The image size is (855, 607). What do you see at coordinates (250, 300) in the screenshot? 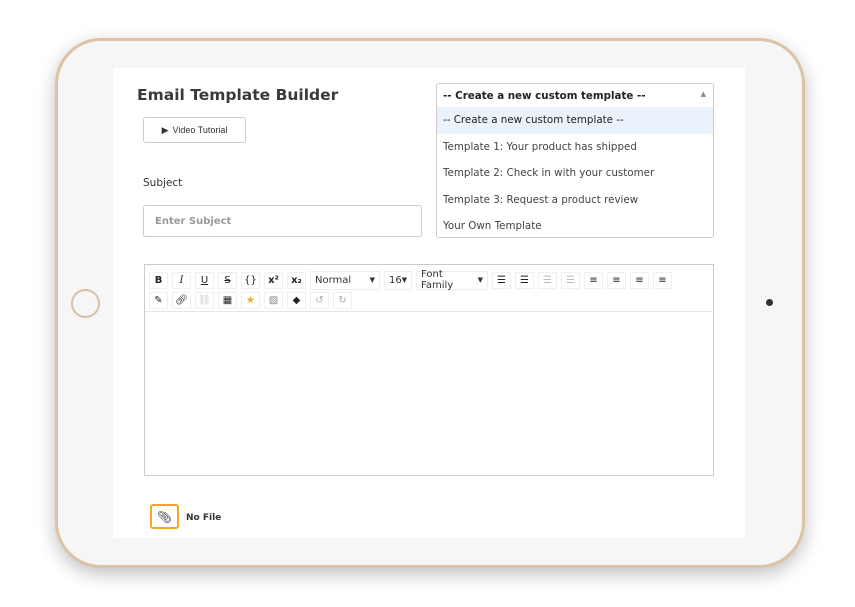
I see `star-icon: ★` at bounding box center [250, 300].